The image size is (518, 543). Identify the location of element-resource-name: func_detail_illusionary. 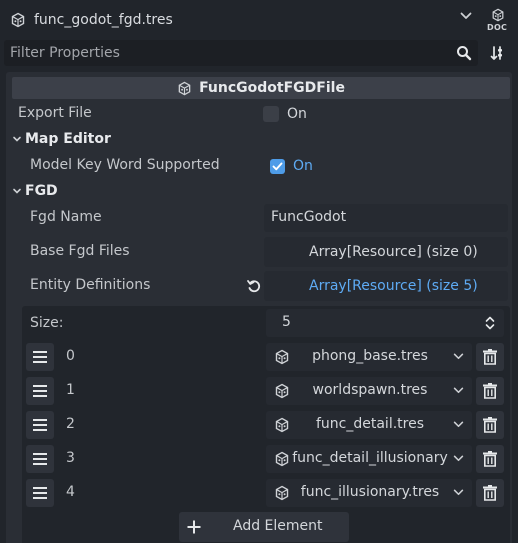
(370, 458).